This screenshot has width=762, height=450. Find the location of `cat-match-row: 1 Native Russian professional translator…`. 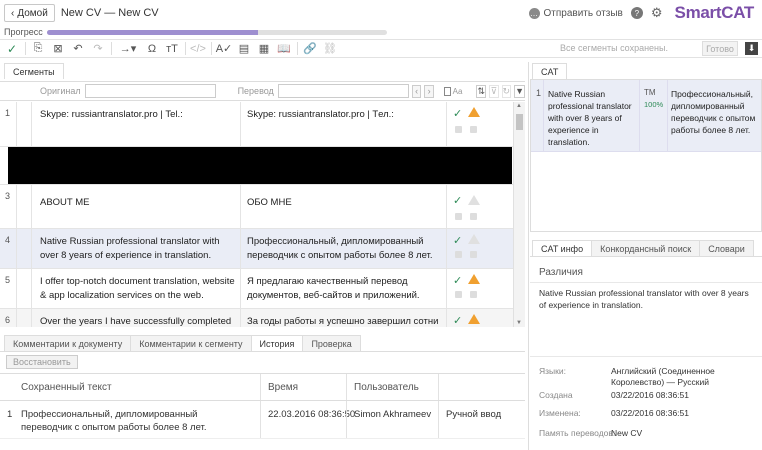

cat-match-row: 1 Native Russian professional translator… is located at coordinates (646, 116).